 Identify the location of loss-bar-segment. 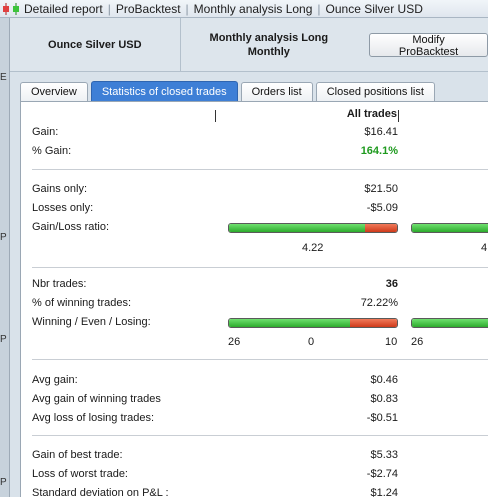
(380, 228).